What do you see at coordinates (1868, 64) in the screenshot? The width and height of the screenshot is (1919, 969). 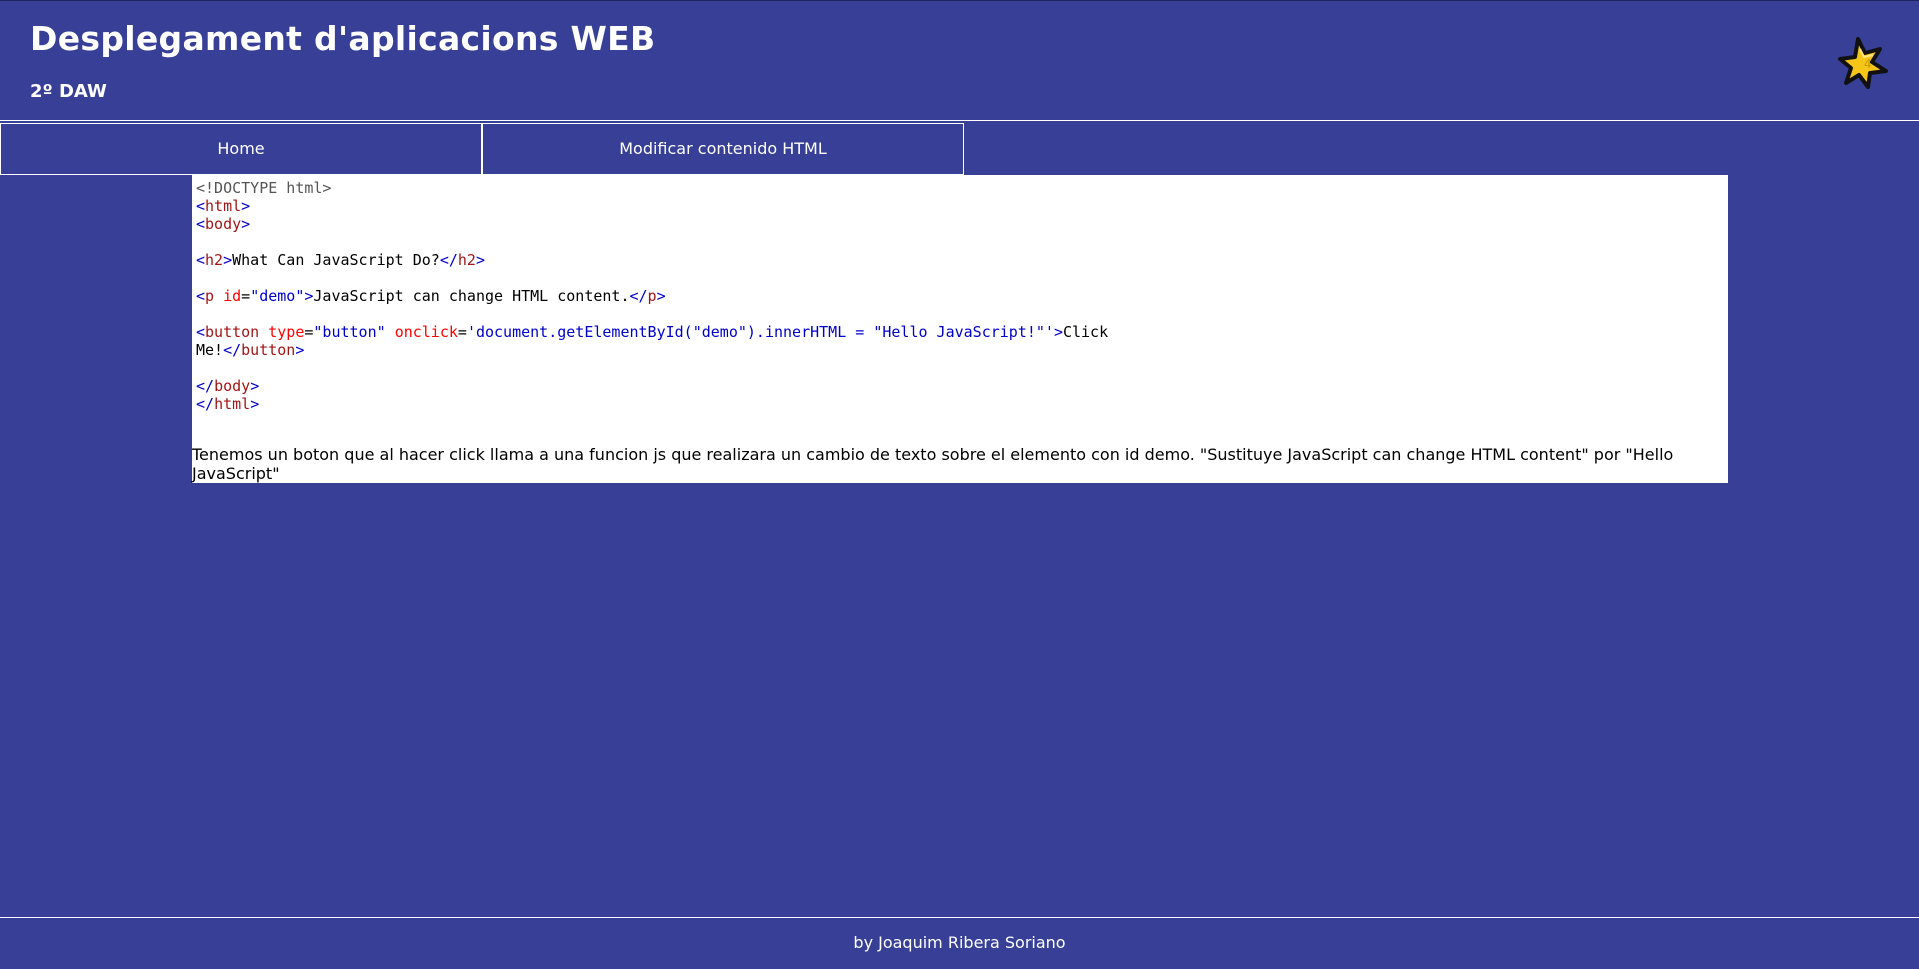 I see `svg-text: 4` at bounding box center [1868, 64].